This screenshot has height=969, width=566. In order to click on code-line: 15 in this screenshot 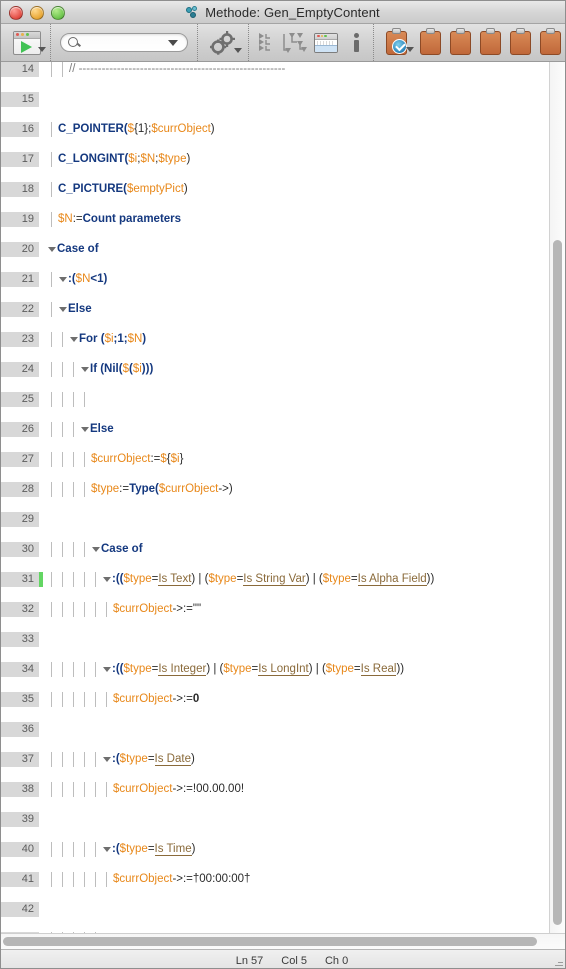, I will do `click(283, 99)`.